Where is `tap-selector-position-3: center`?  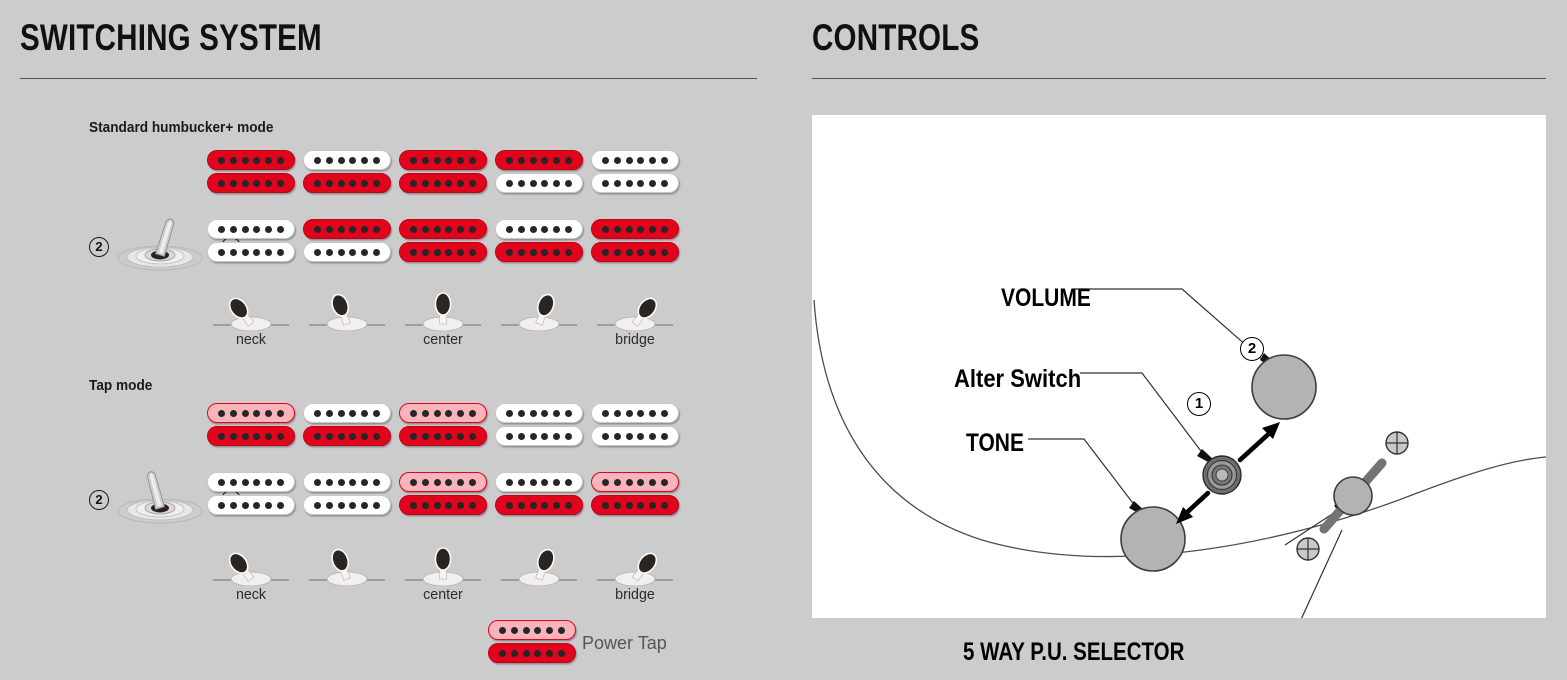 tap-selector-position-3: center is located at coordinates (443, 573).